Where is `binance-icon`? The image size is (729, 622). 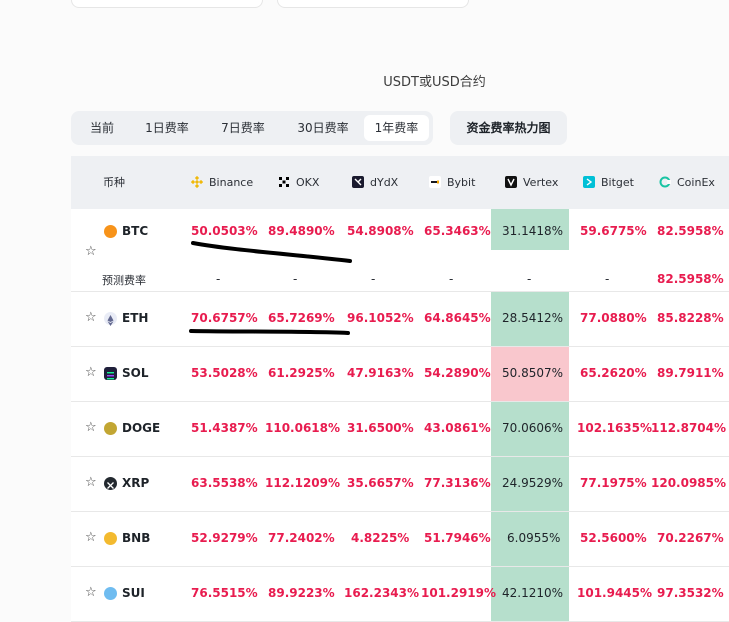
binance-icon is located at coordinates (197, 182).